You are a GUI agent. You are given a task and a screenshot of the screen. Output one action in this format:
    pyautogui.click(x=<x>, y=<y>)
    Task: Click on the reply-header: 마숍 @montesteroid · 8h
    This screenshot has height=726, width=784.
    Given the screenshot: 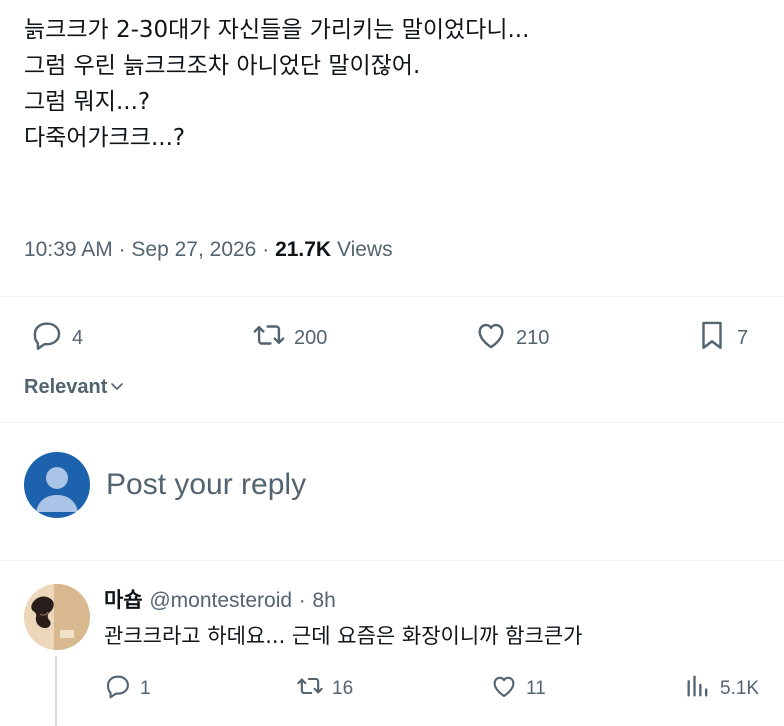 What is the action you would take?
    pyautogui.click(x=220, y=599)
    